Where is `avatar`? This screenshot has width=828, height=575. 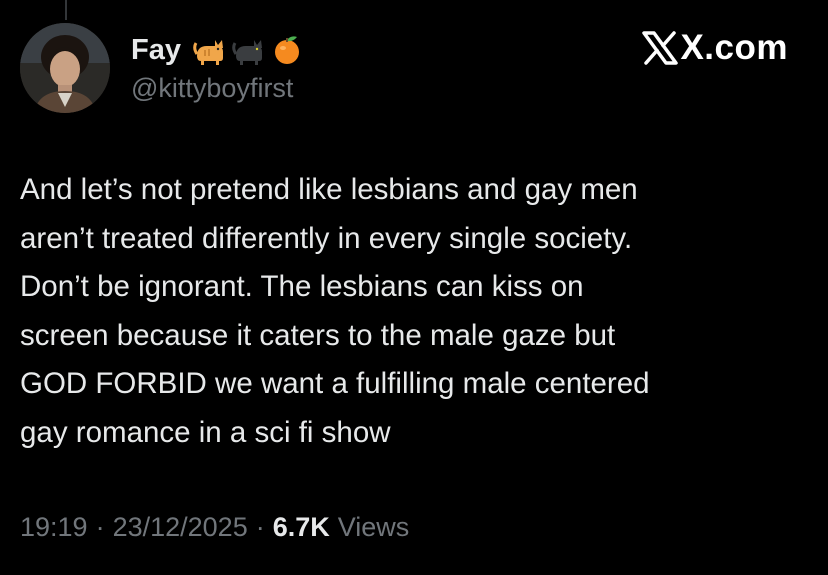
avatar is located at coordinates (65, 68).